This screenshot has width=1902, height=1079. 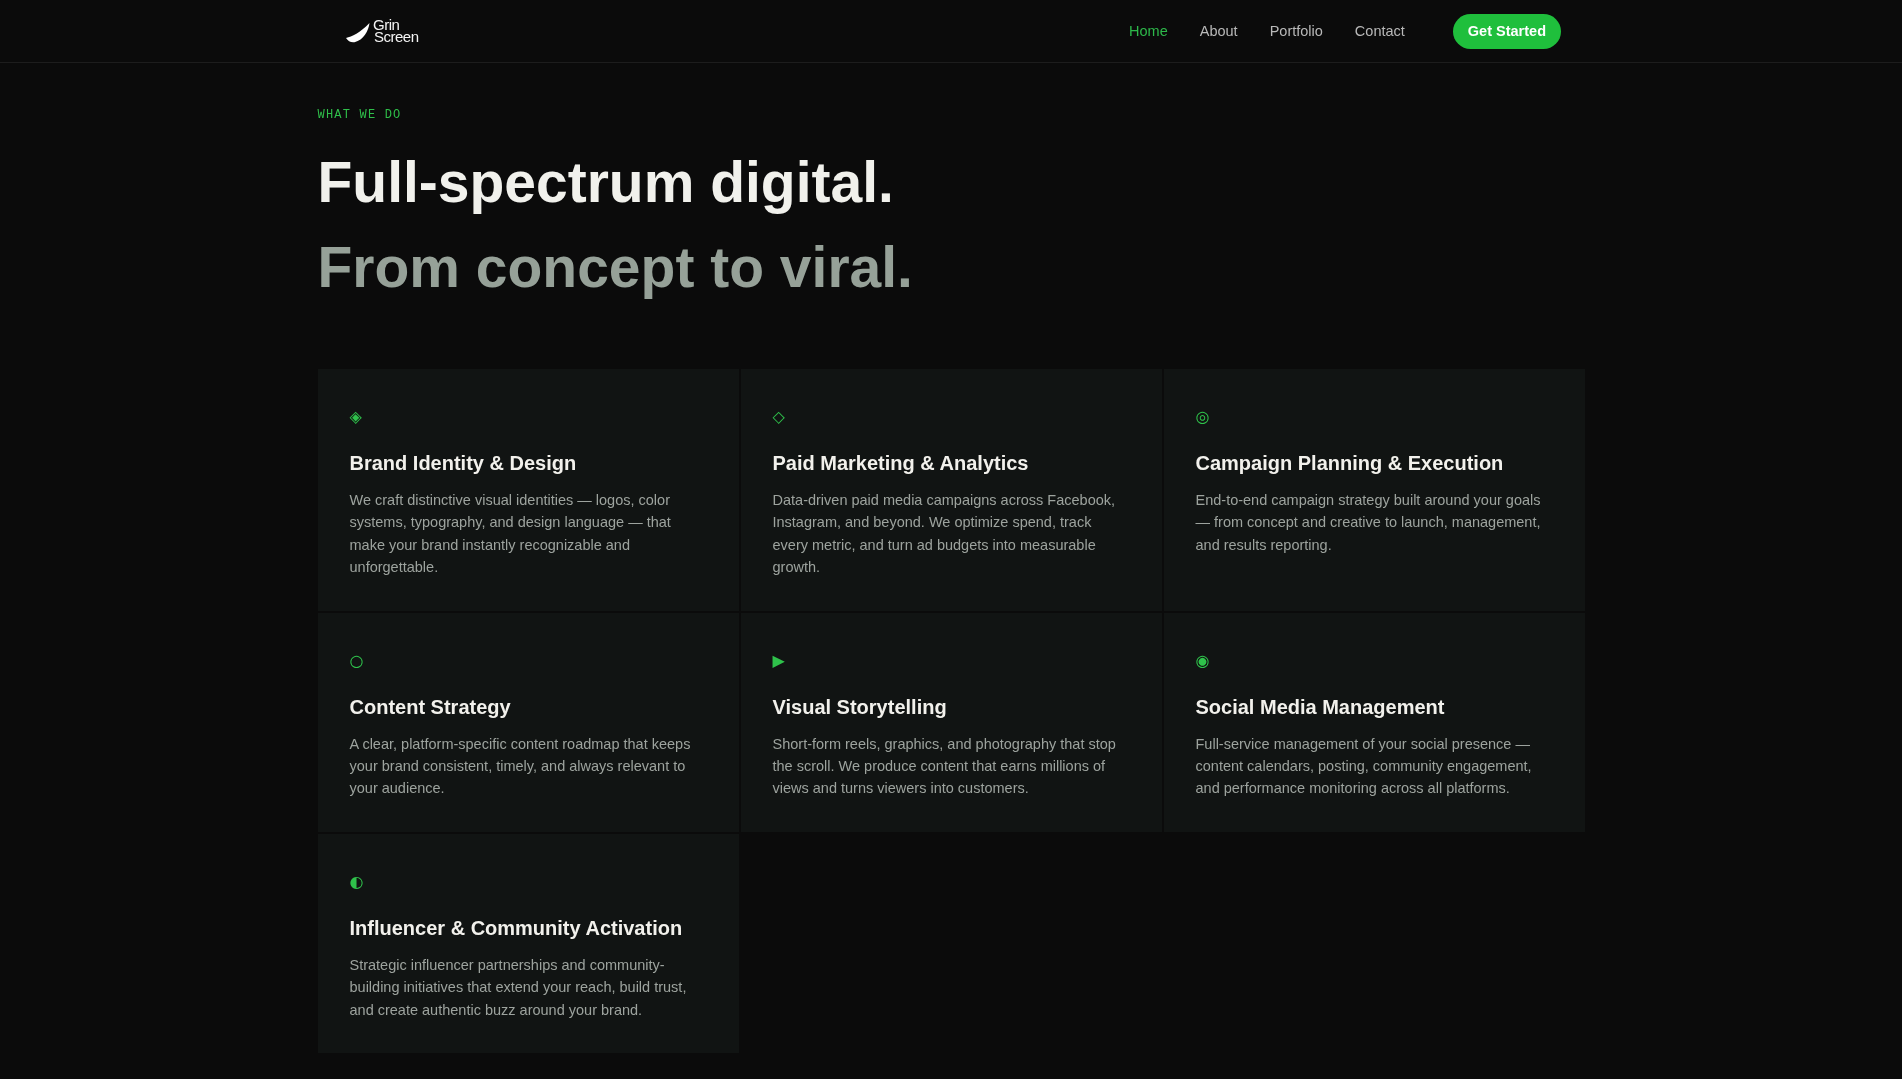 I want to click on section-subtitle: From concept to viral., so click(x=615, y=267).